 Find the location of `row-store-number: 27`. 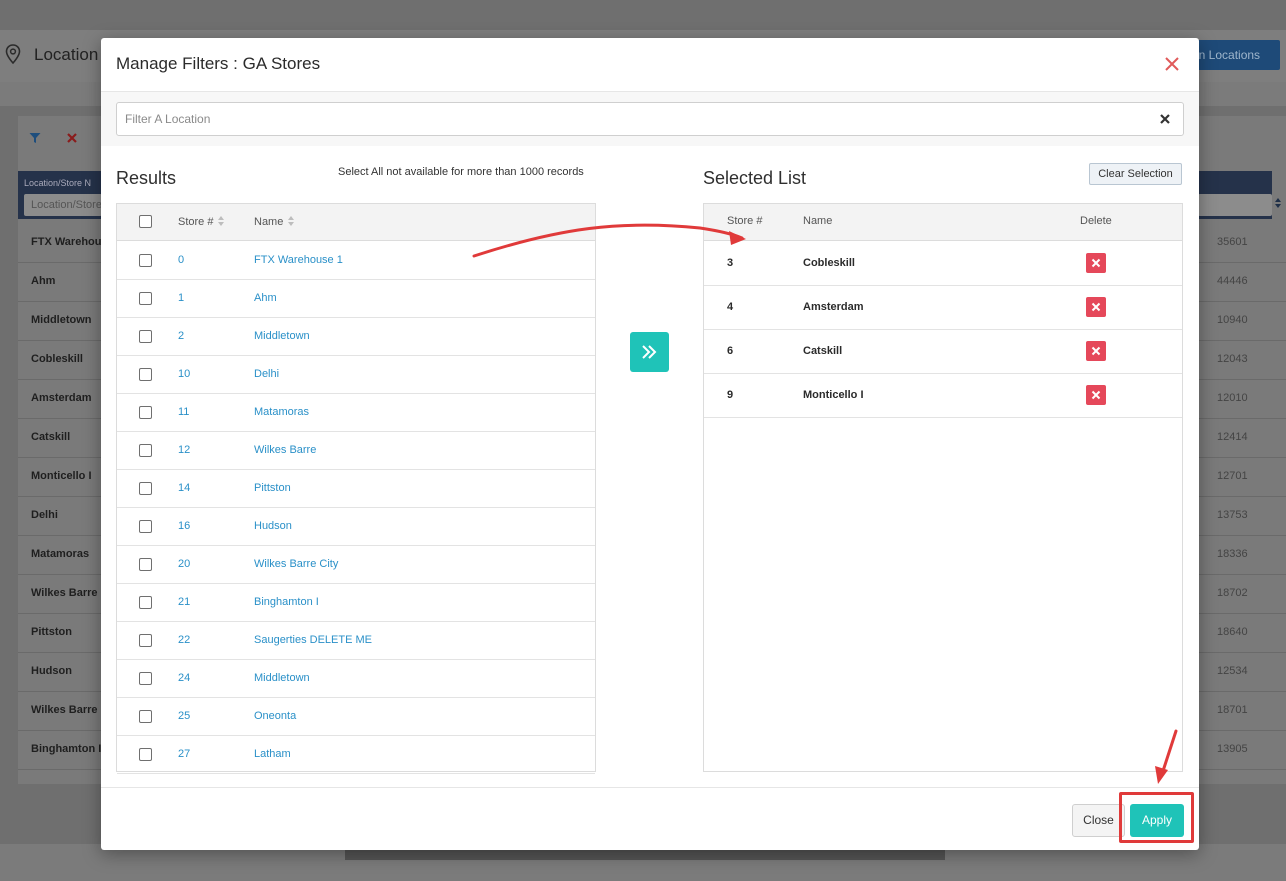

row-store-number: 27 is located at coordinates (184, 754).